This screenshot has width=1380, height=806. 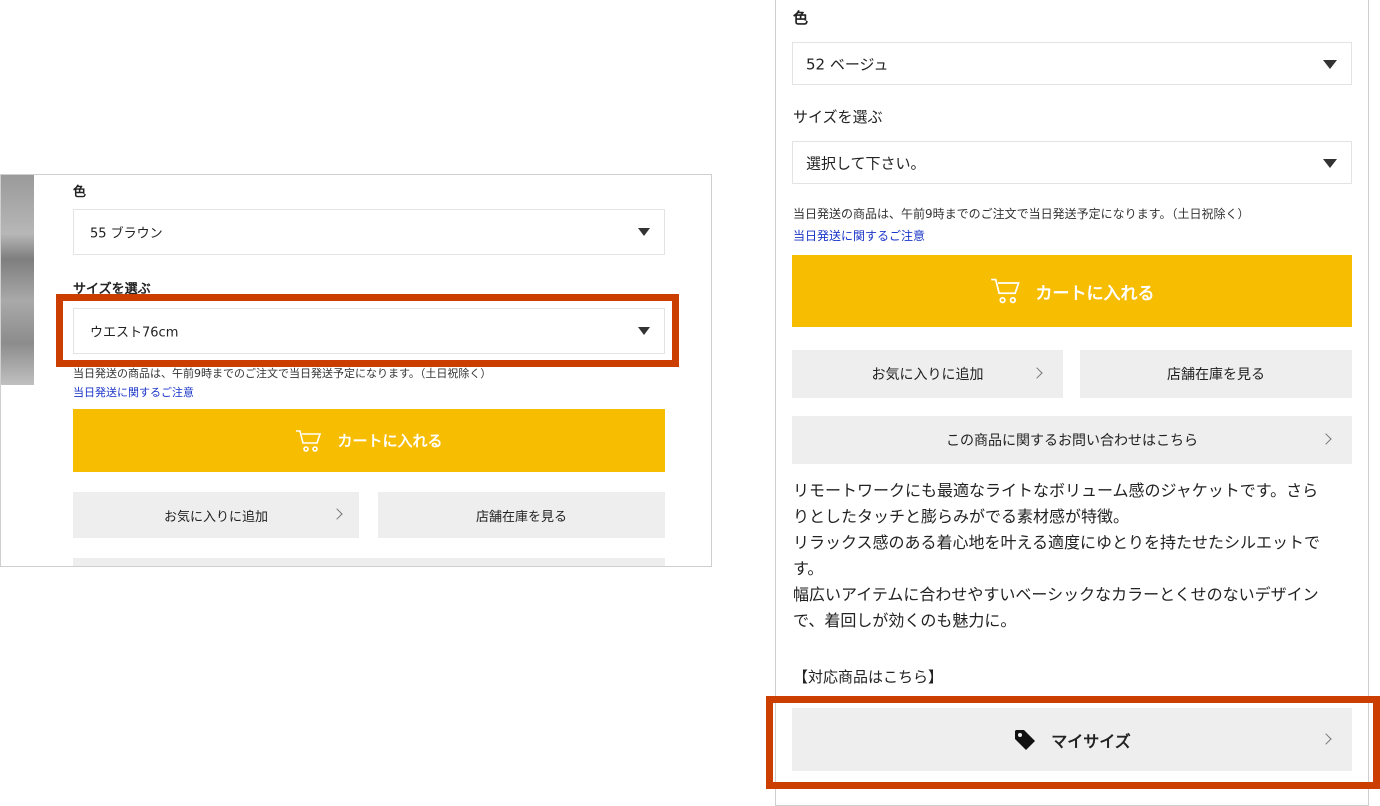 I want to click on inquiry-button: この商品に関するお問い合わせはこちら, so click(x=1072, y=440).